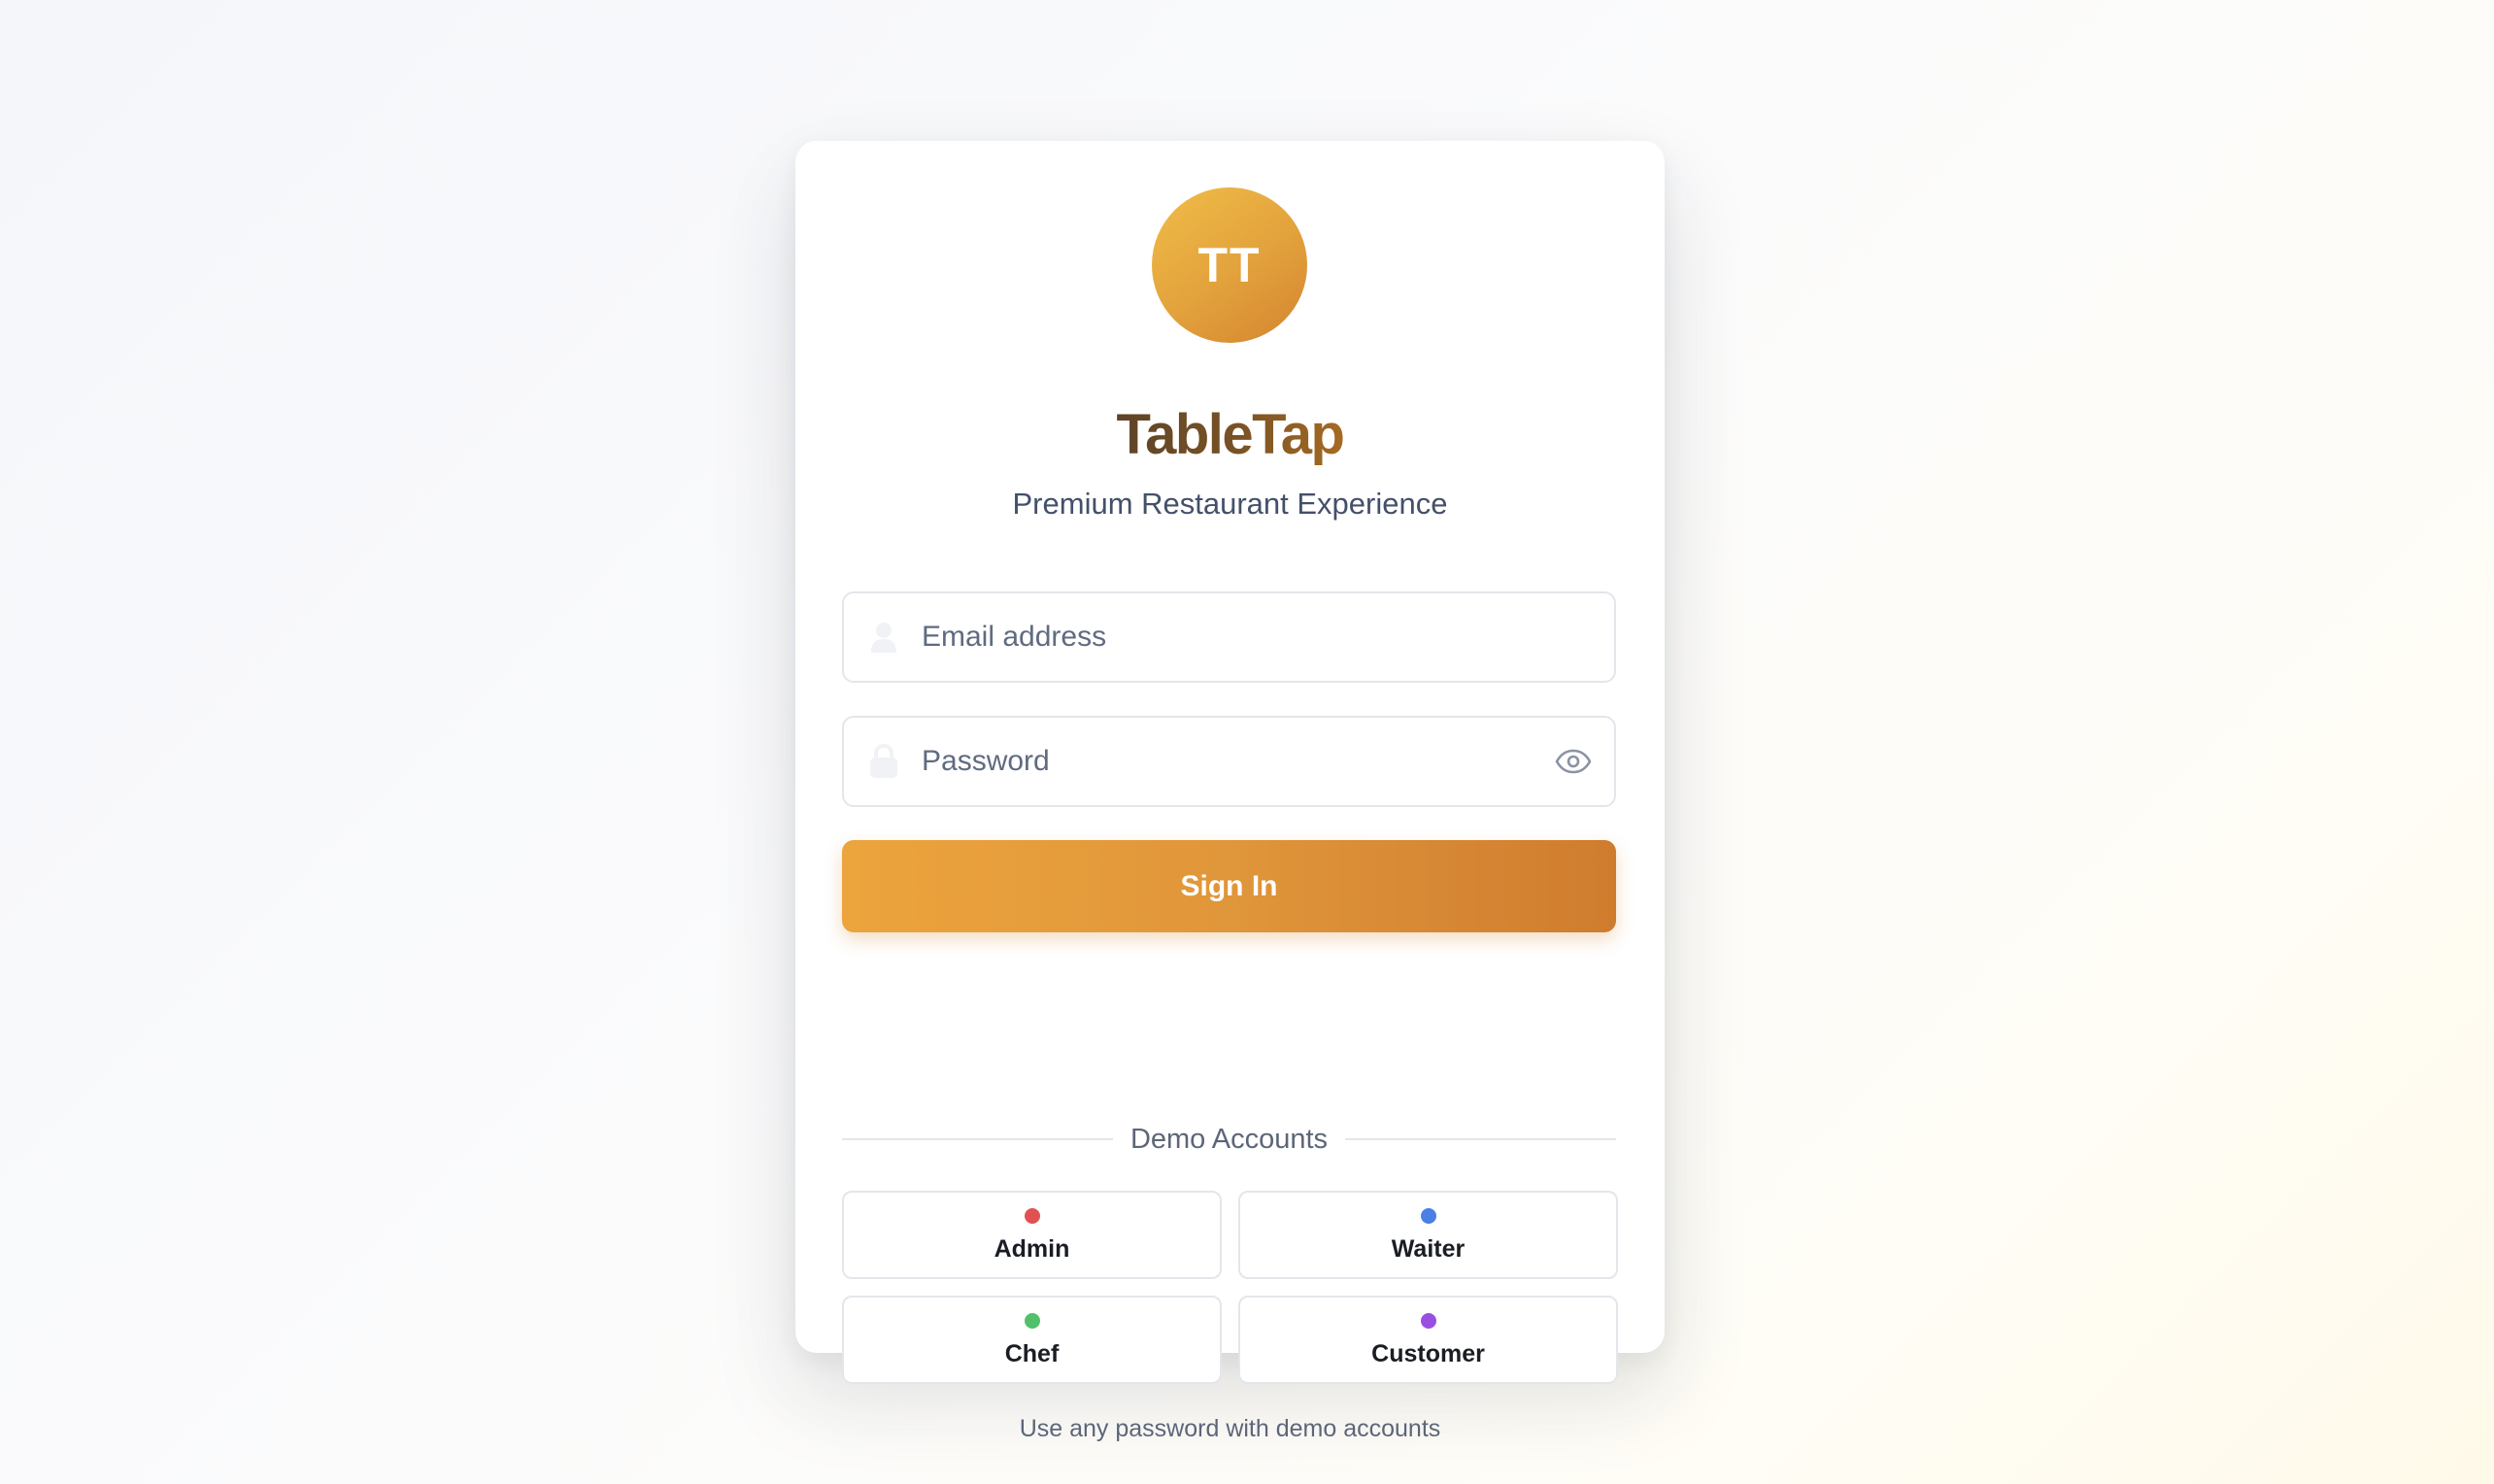 This screenshot has width=2494, height=1484. Describe the element at coordinates (1231, 434) in the screenshot. I see `brand-name: TableTap` at that location.